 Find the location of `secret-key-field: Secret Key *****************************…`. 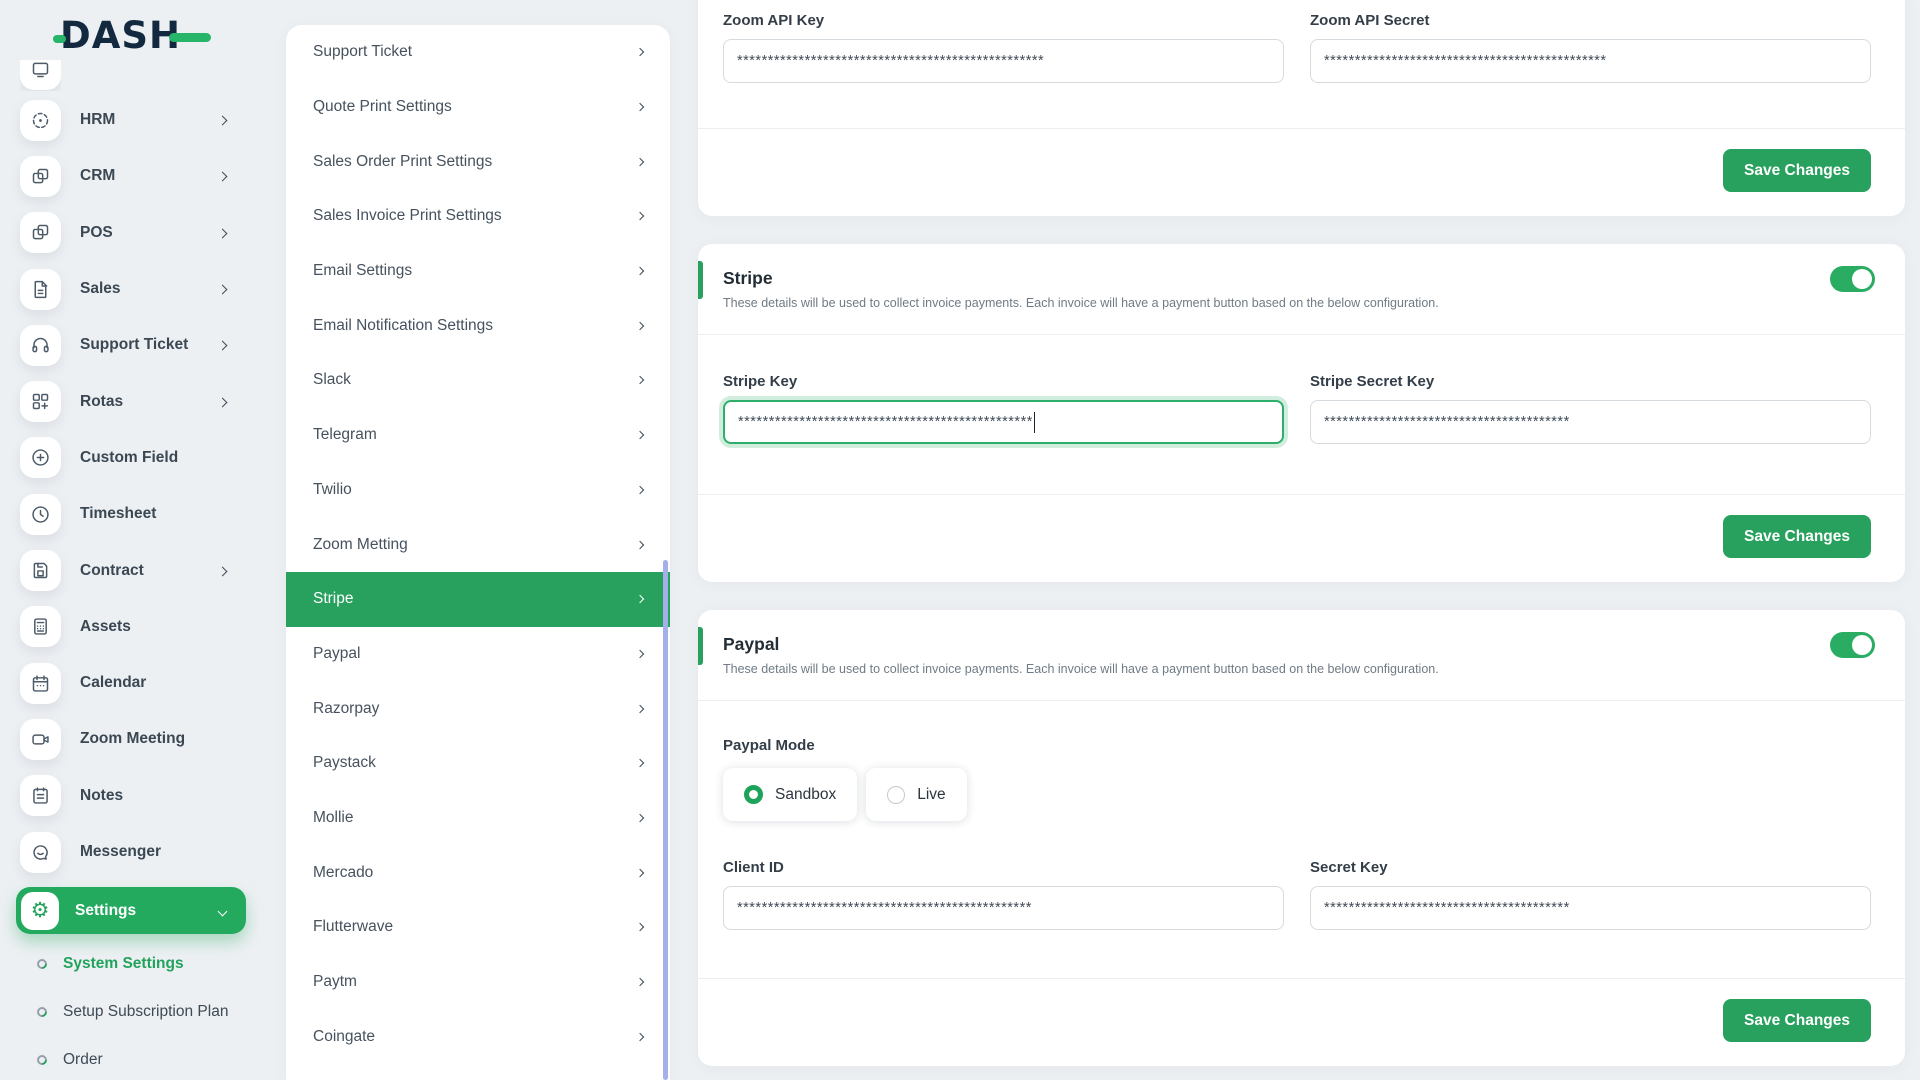

secret-key-field: Secret Key *****************************… is located at coordinates (1590, 894).